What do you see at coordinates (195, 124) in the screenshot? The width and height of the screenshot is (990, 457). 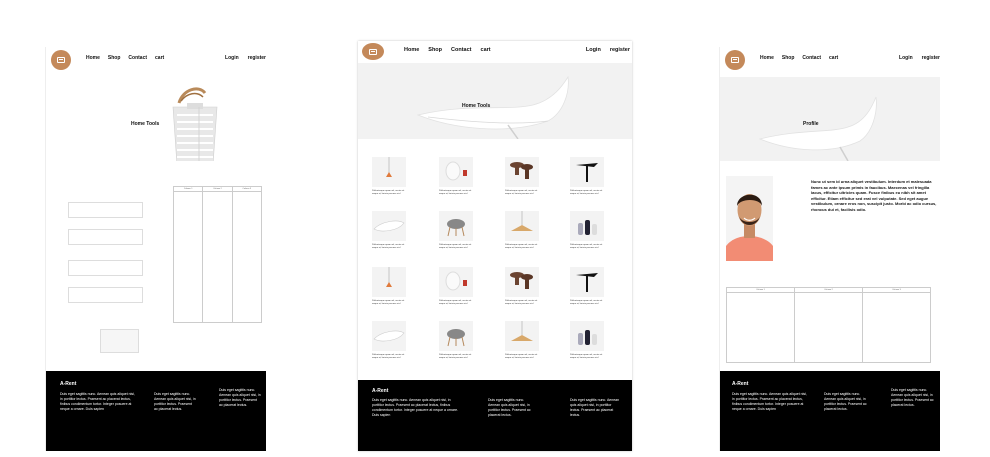 I see `lantern-image` at bounding box center [195, 124].